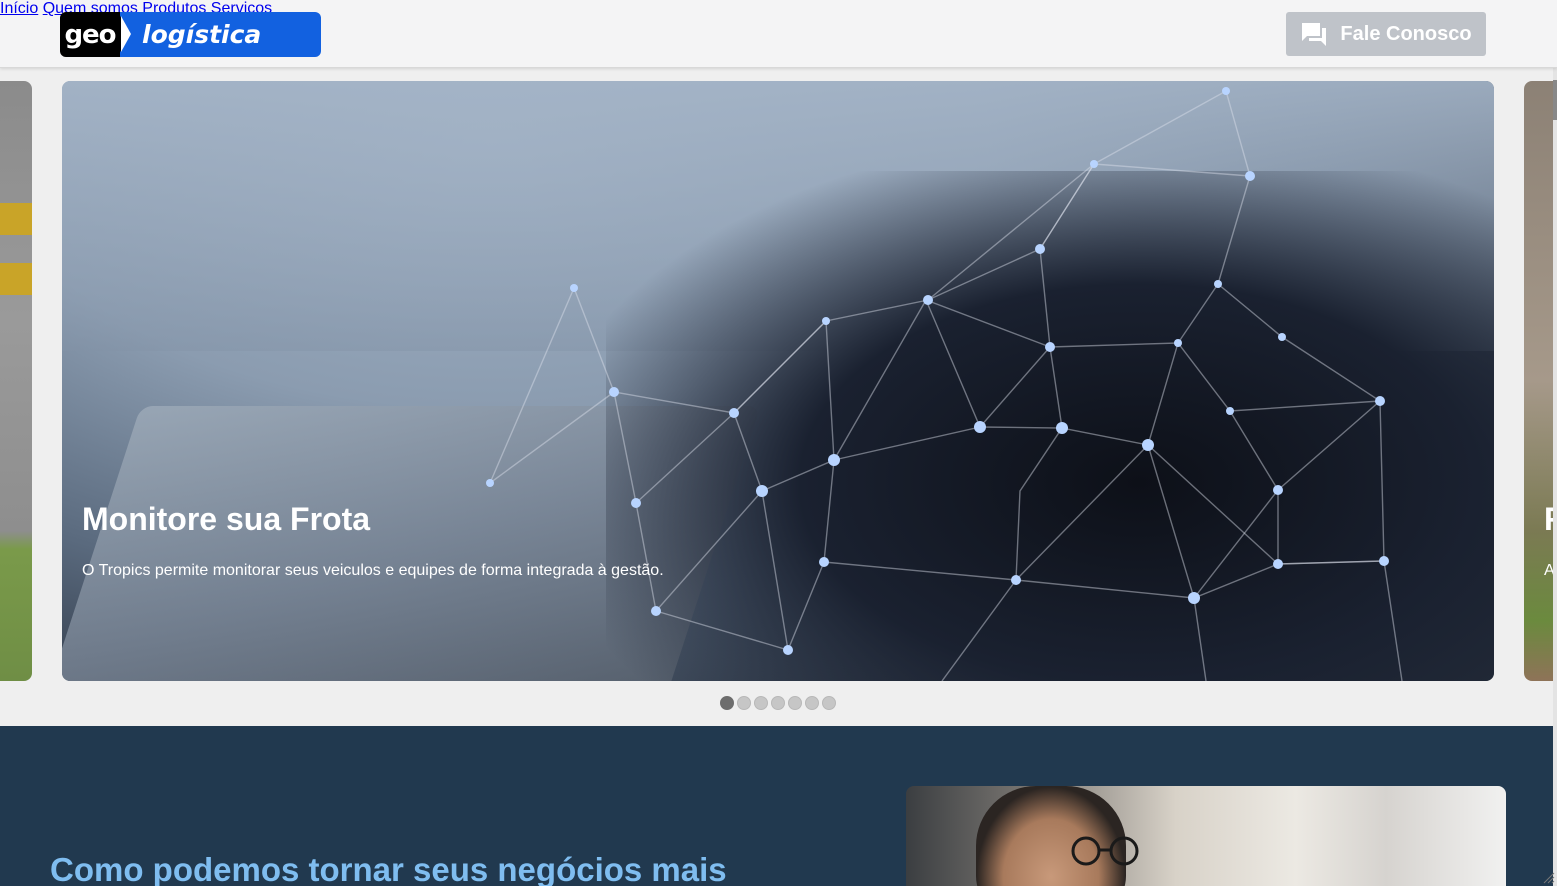 The image size is (1557, 886). What do you see at coordinates (126, 34) in the screenshot?
I see `logo-chevron-icon` at bounding box center [126, 34].